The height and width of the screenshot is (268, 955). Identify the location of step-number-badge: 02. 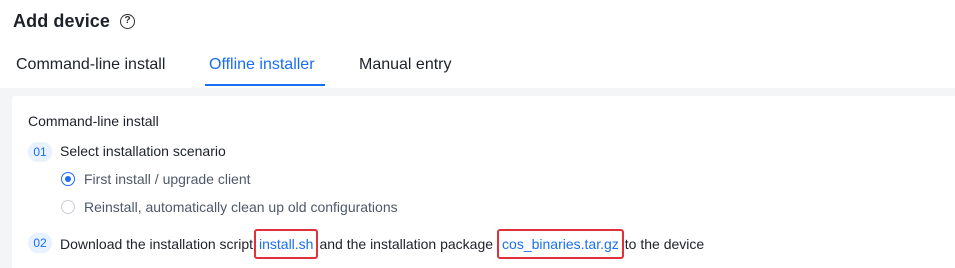
(40, 243).